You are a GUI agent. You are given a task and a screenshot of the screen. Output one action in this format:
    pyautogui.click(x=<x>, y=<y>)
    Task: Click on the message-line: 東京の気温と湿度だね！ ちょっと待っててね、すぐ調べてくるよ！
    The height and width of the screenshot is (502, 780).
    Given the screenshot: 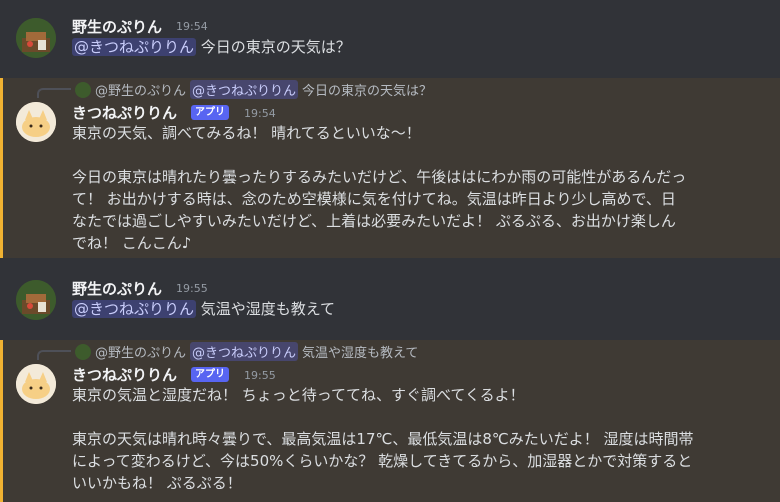 What is the action you would take?
    pyautogui.click(x=298, y=395)
    